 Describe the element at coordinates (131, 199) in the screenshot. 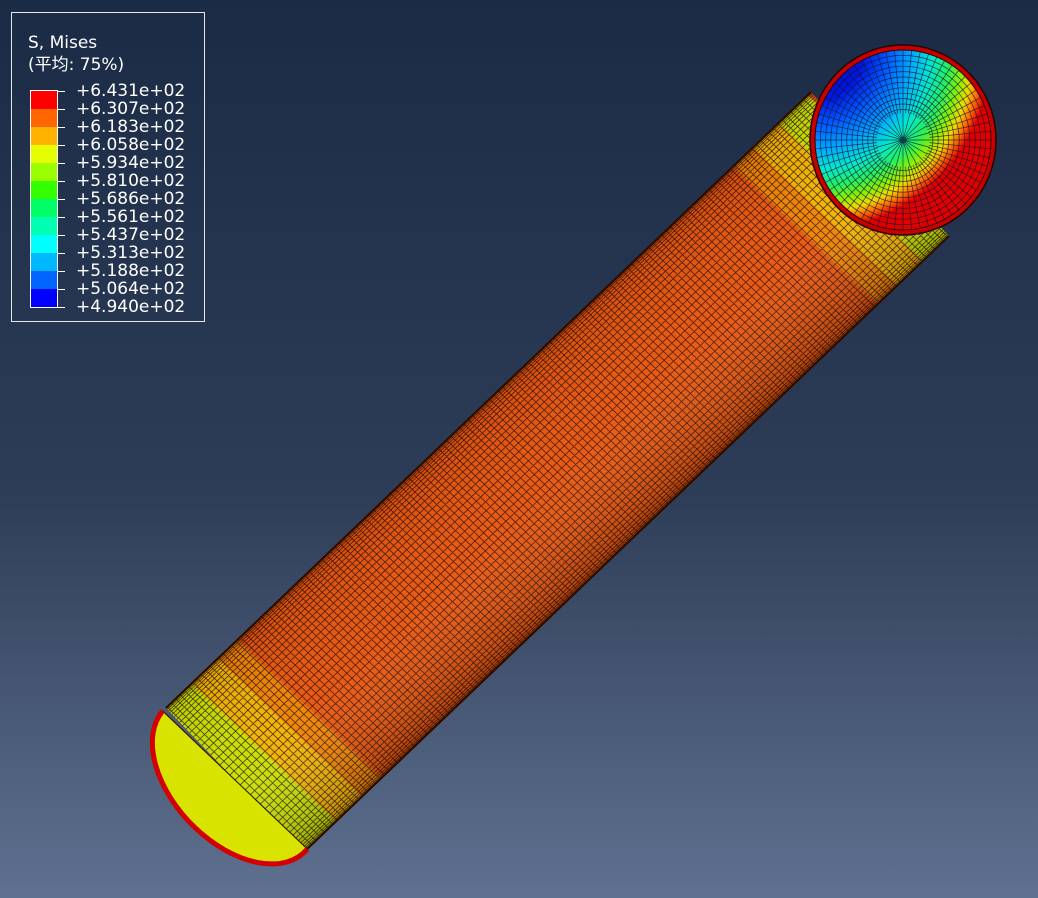

I see `legend-value-label: +5.686e+02` at that location.